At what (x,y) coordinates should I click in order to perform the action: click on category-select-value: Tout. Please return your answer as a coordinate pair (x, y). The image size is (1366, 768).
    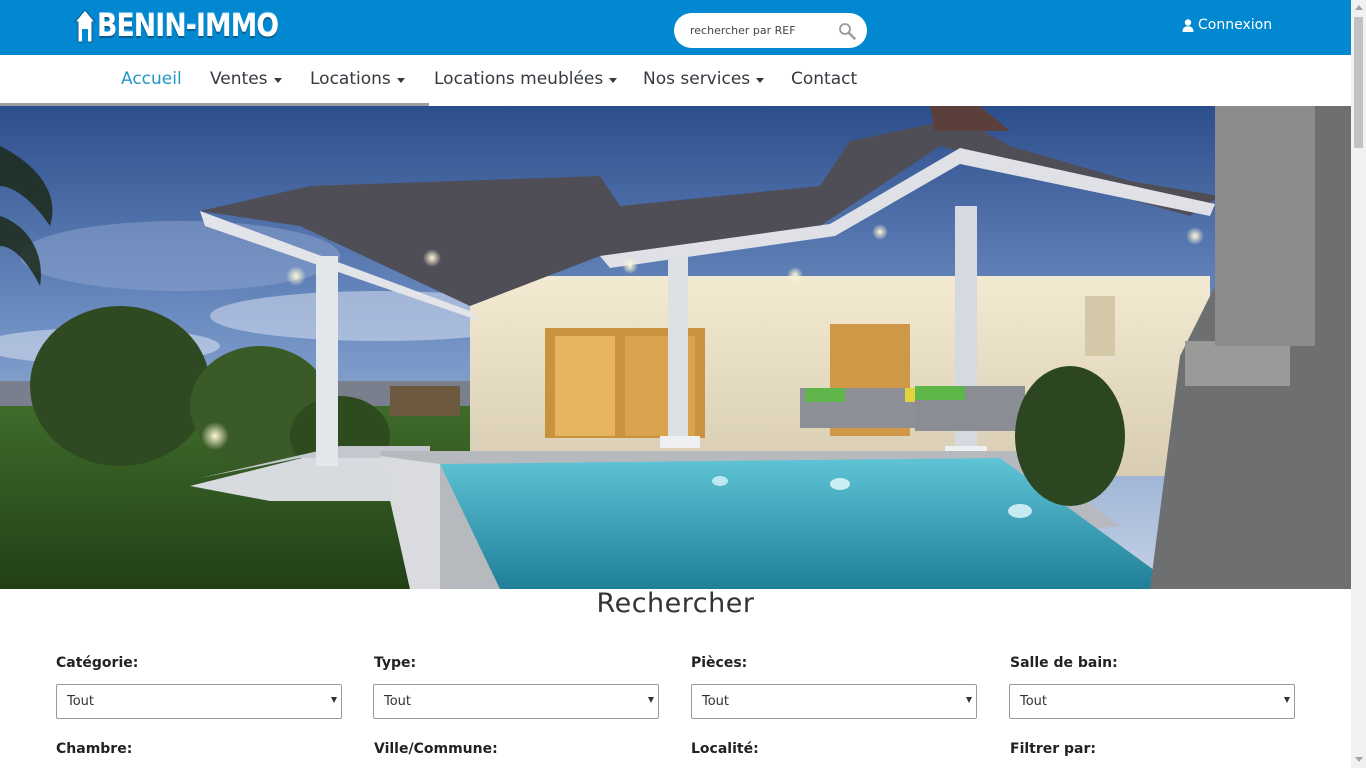
    Looking at the image, I should click on (81, 701).